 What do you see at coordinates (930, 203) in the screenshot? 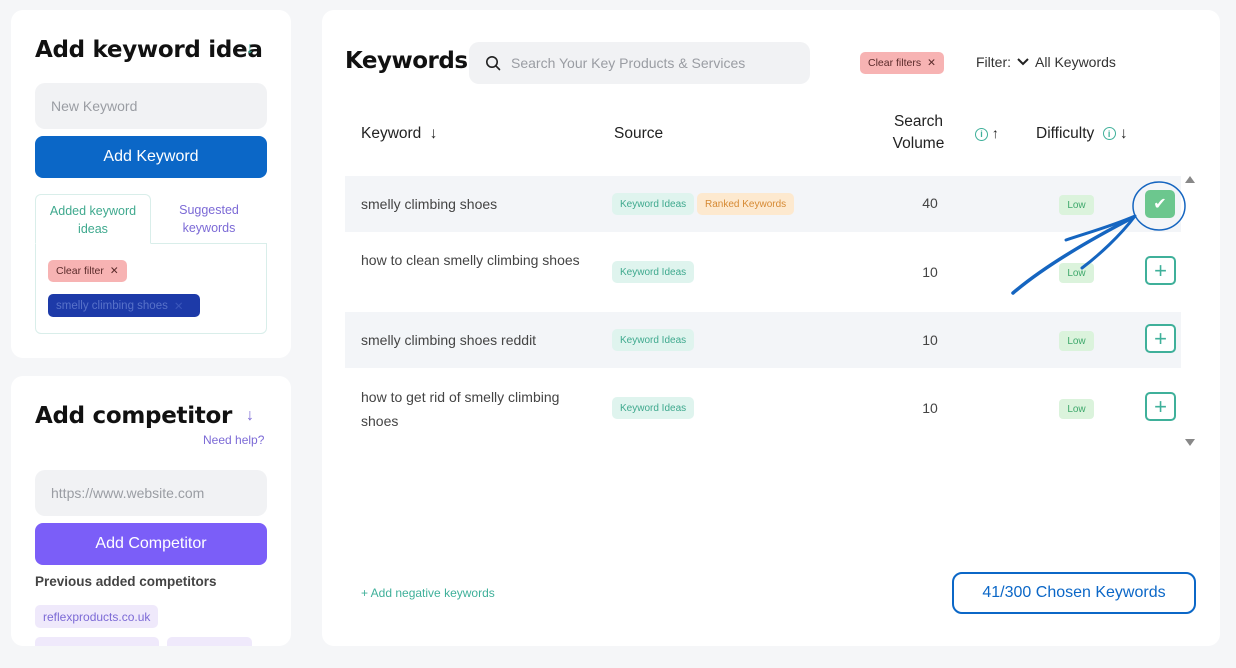
I see `volume-cell: 40` at bounding box center [930, 203].